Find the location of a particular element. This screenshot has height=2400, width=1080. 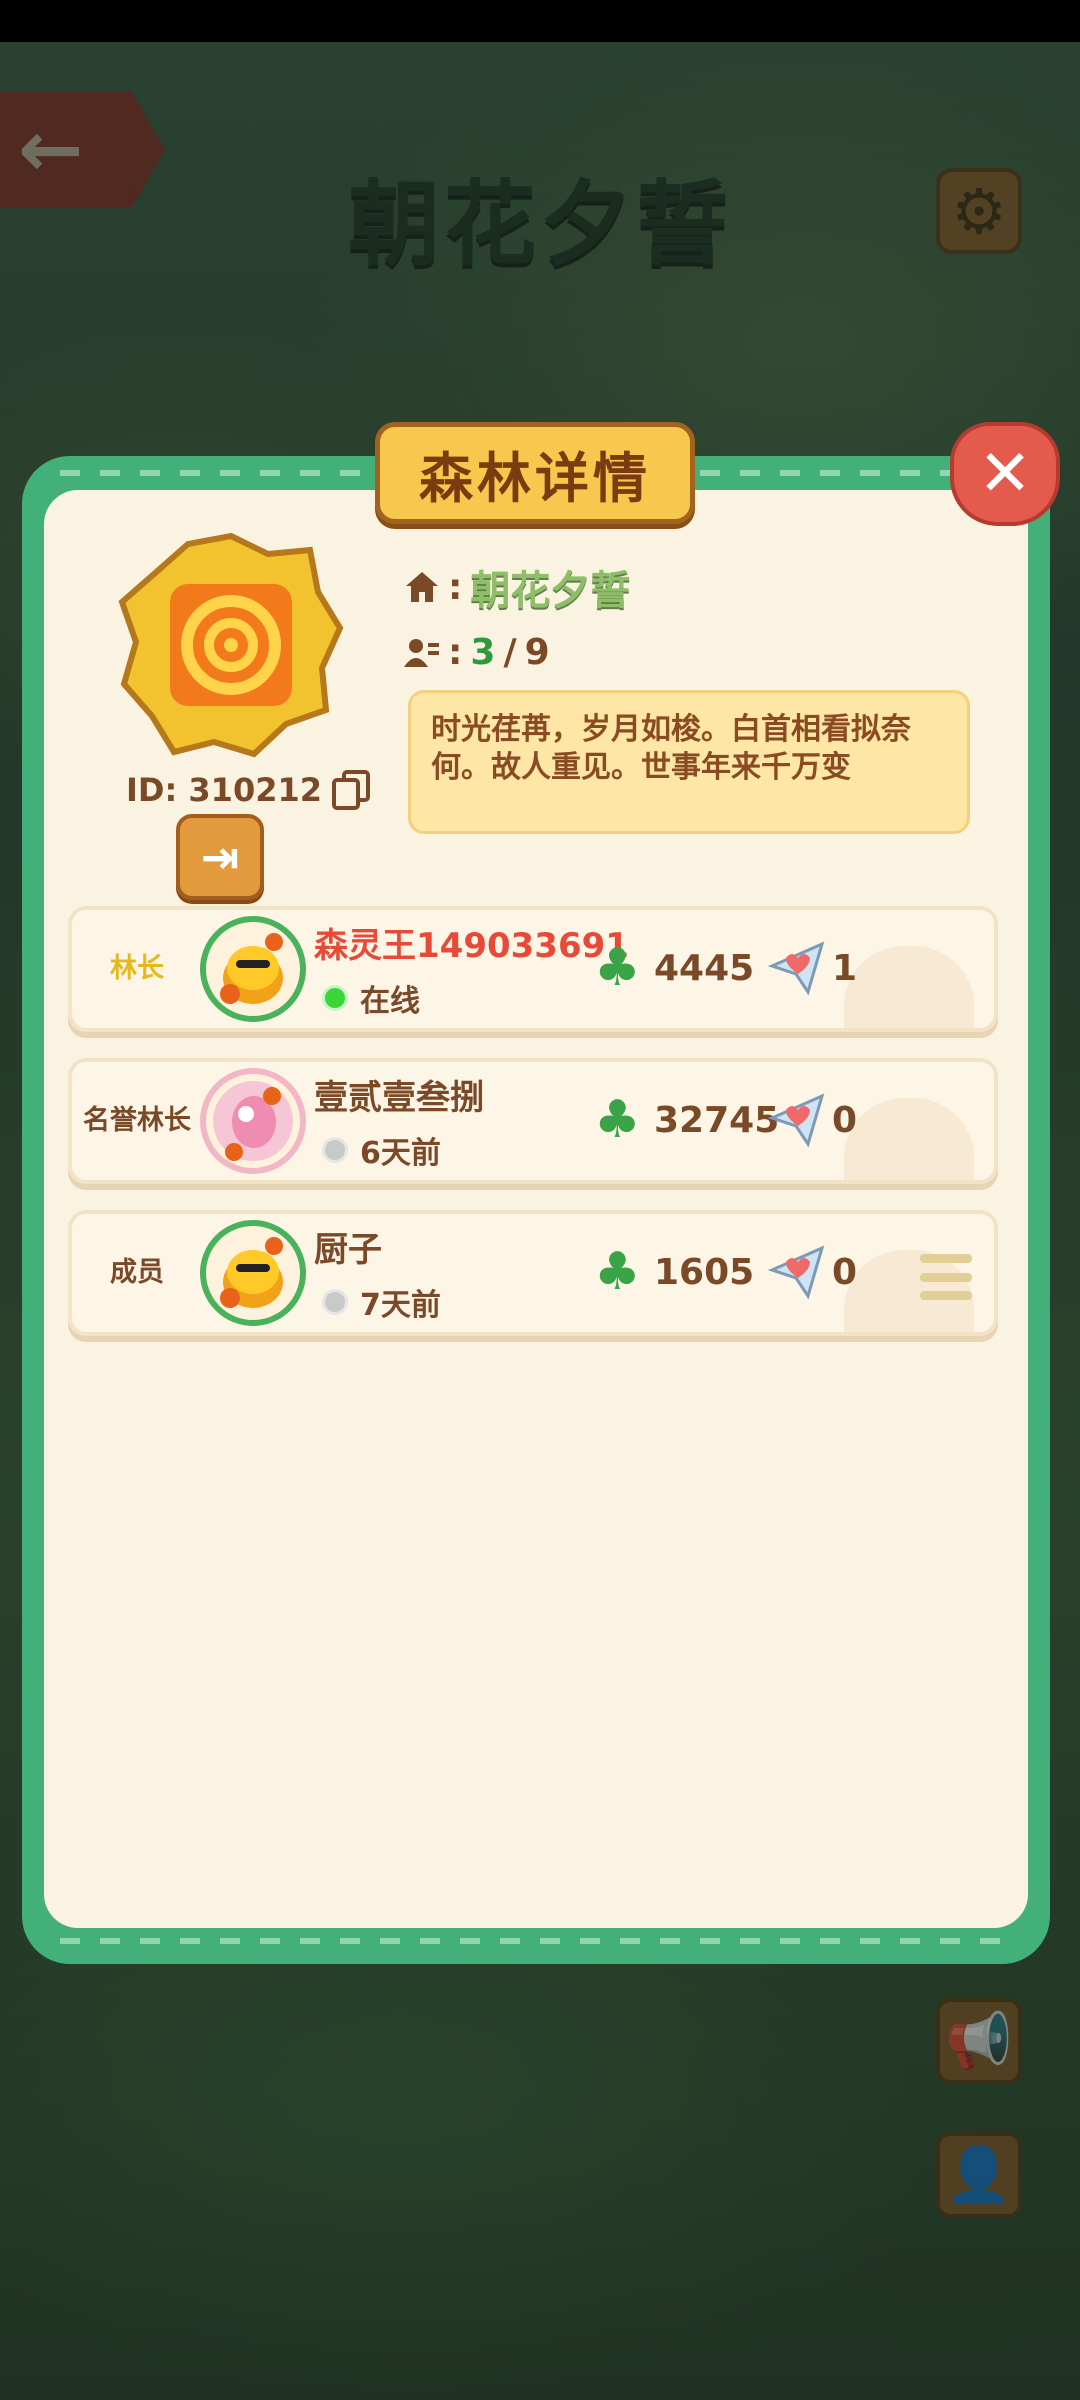

member-status-text: 在线 is located at coordinates (390, 1001).